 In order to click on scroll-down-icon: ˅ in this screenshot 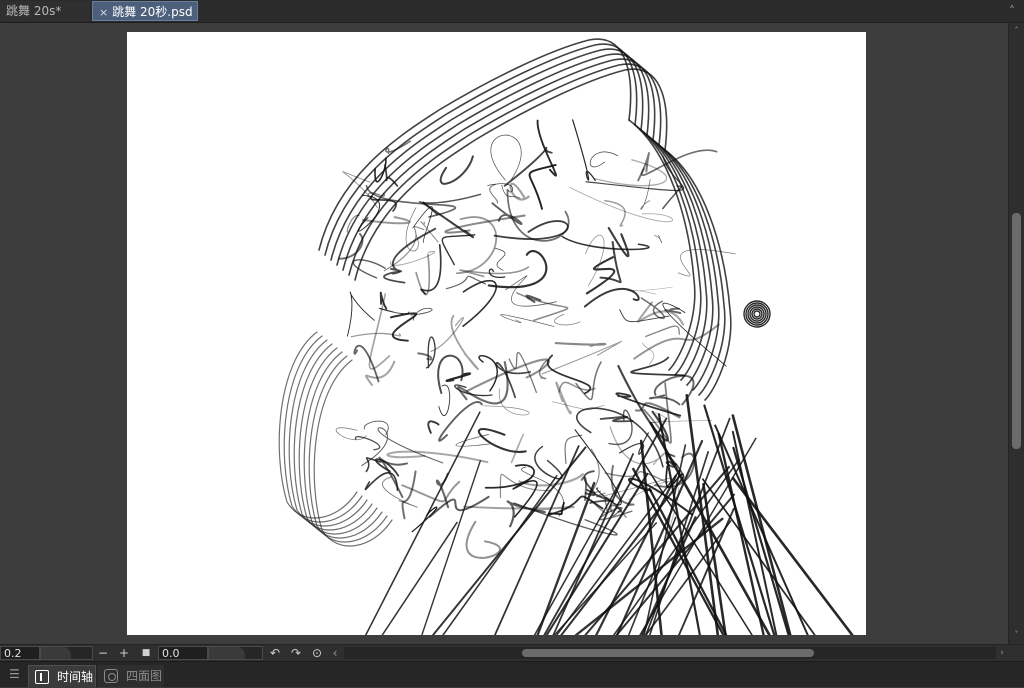, I will do `click(1016, 635)`.